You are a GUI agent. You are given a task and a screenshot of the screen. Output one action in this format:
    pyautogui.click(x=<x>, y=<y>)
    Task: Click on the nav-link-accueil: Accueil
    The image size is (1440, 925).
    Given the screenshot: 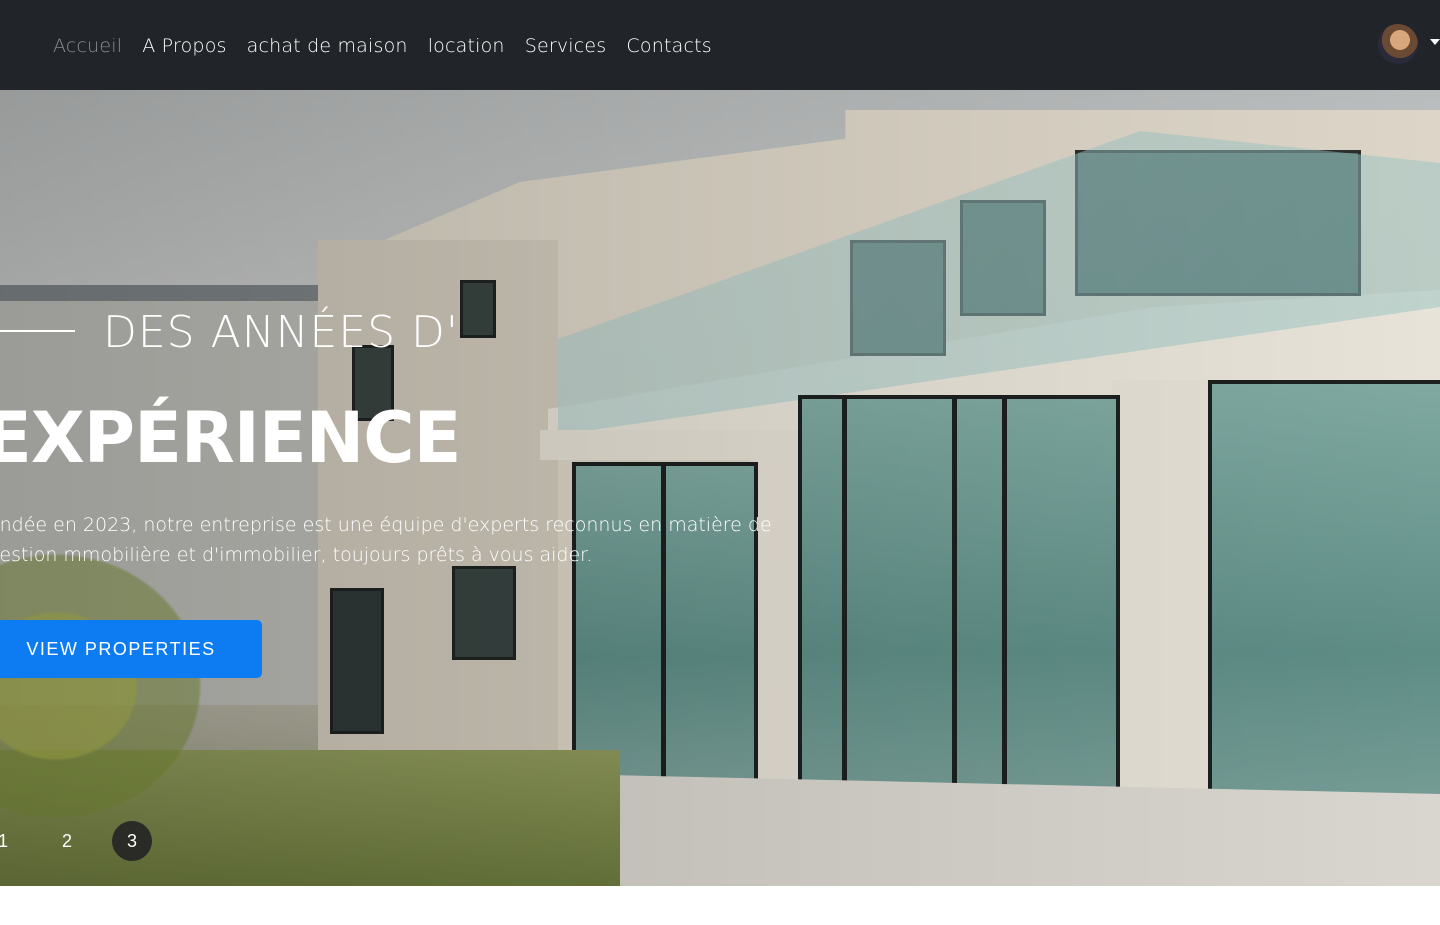 What is the action you would take?
    pyautogui.click(x=87, y=46)
    